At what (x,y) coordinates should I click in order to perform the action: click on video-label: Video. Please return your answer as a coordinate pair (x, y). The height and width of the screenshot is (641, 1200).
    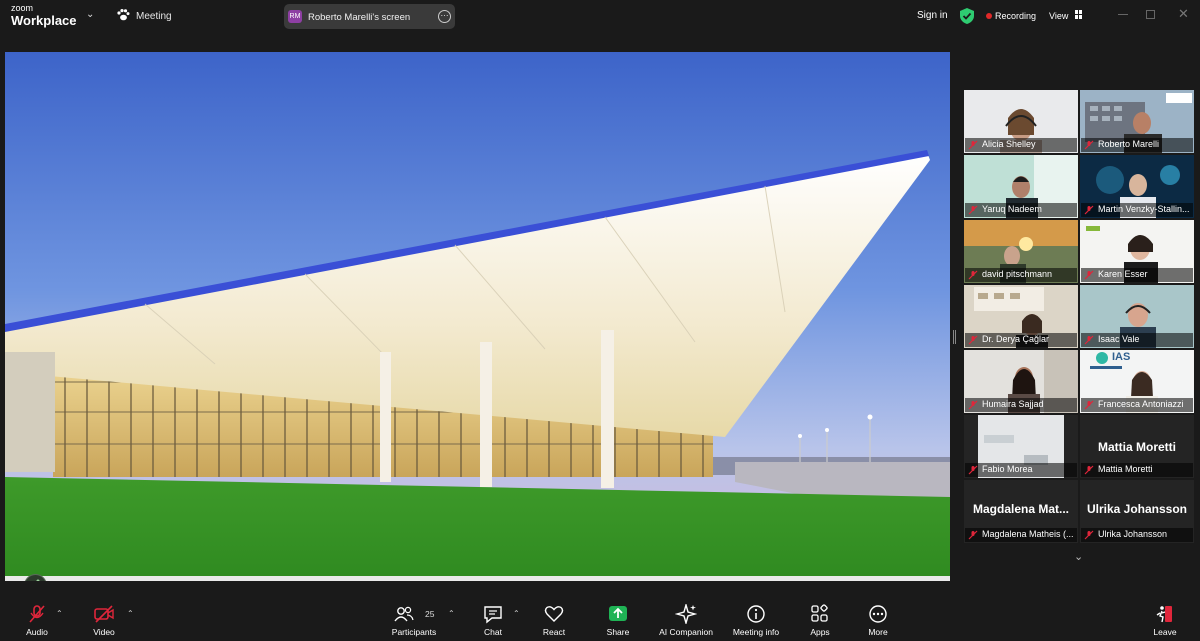
    Looking at the image, I should click on (104, 632).